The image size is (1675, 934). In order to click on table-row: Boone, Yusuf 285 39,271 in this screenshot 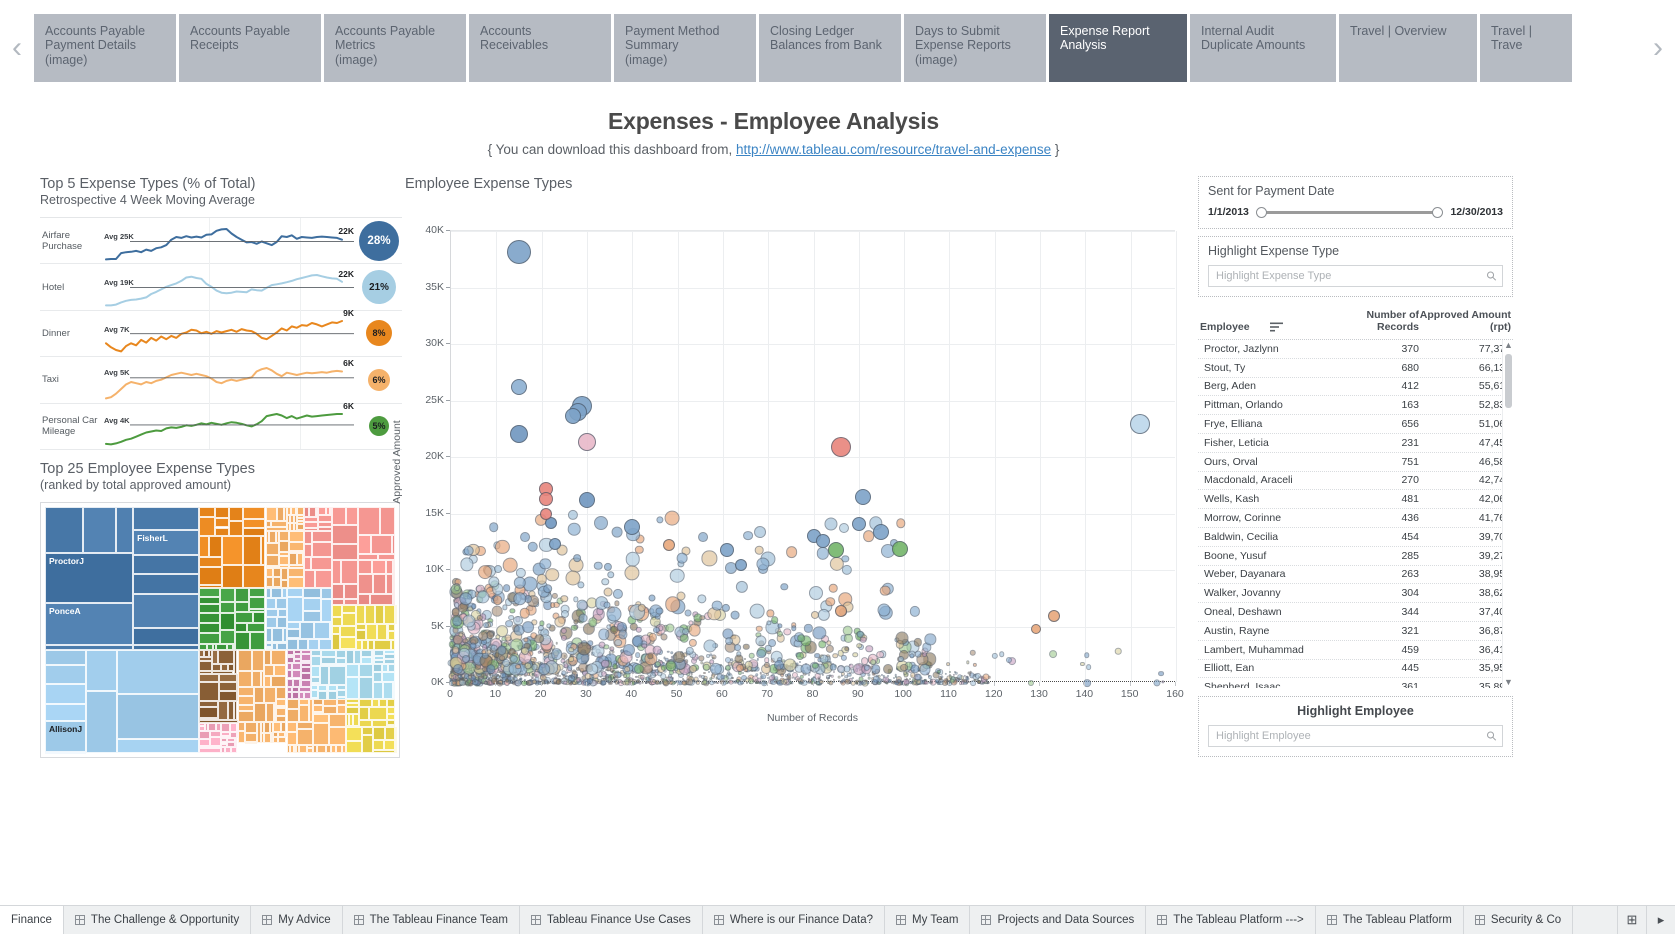, I will do `click(1355, 556)`.